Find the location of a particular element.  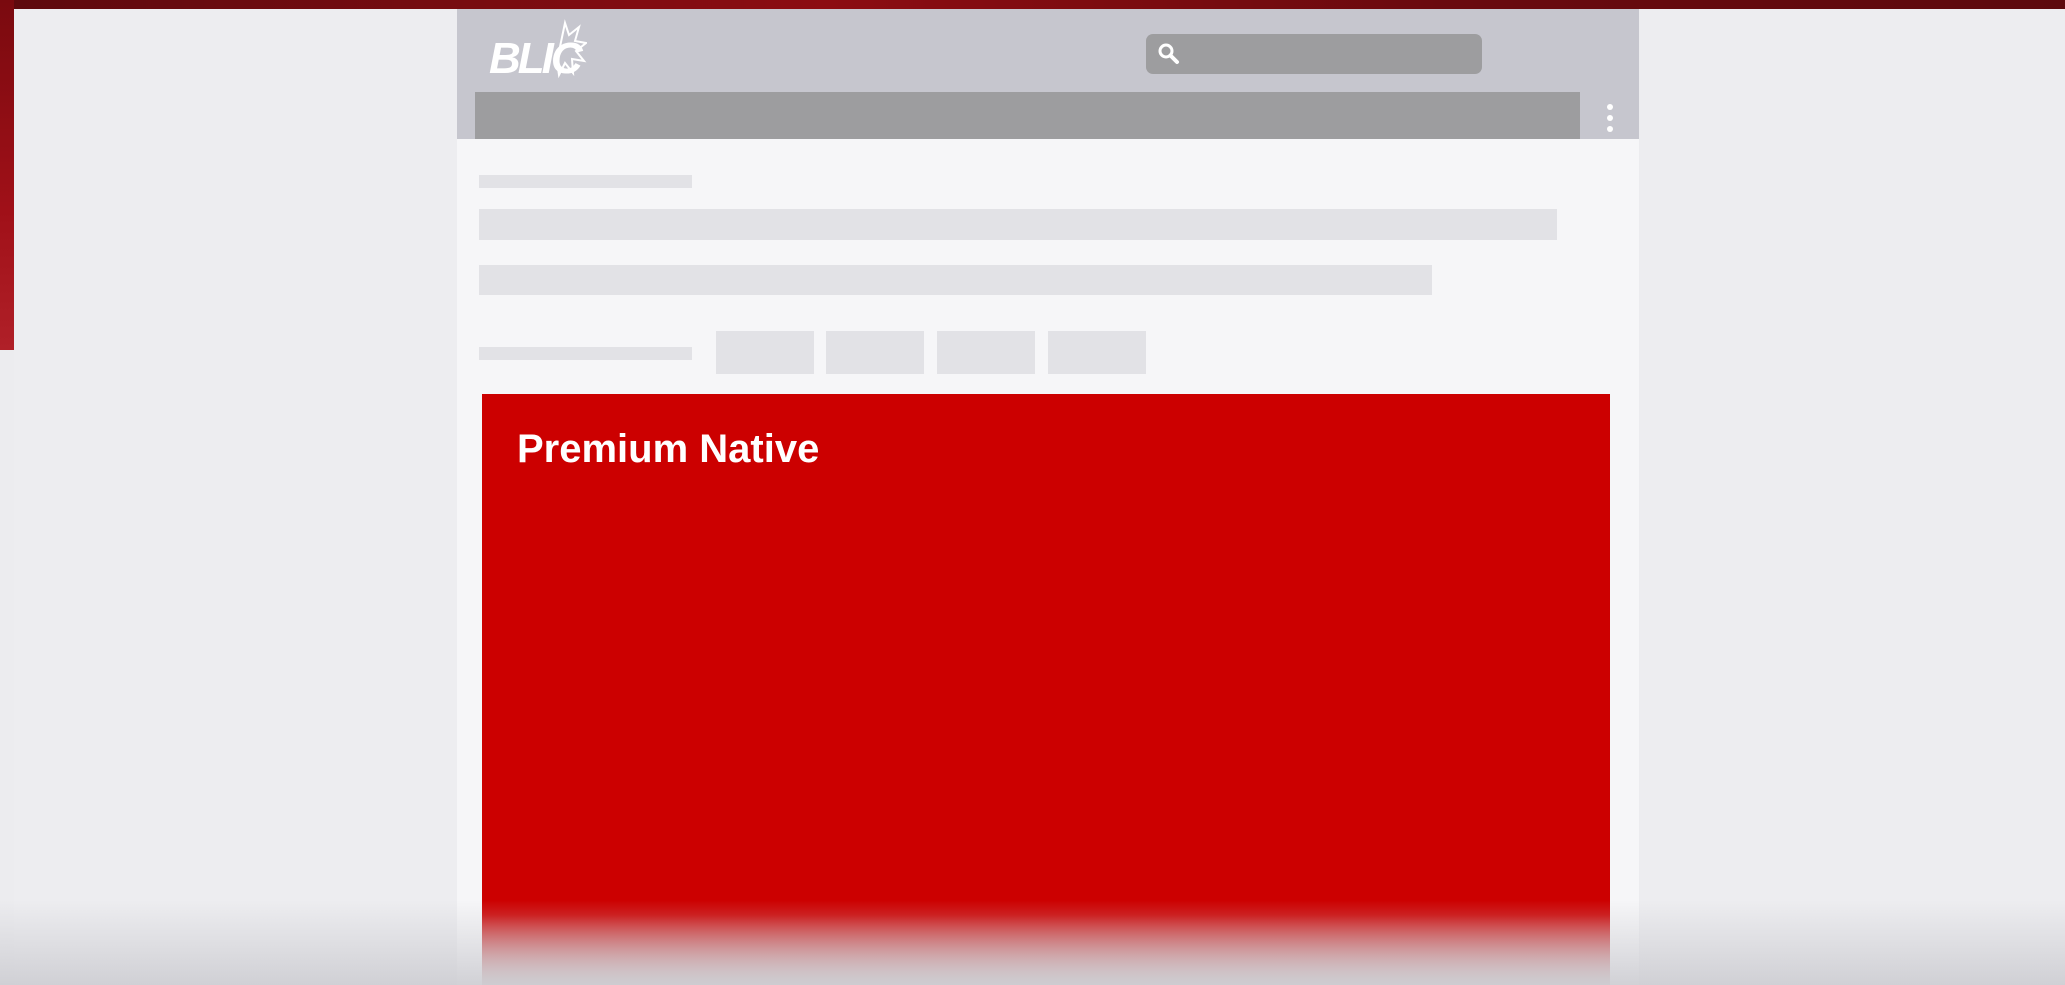

skeleton-kicker is located at coordinates (585, 181).